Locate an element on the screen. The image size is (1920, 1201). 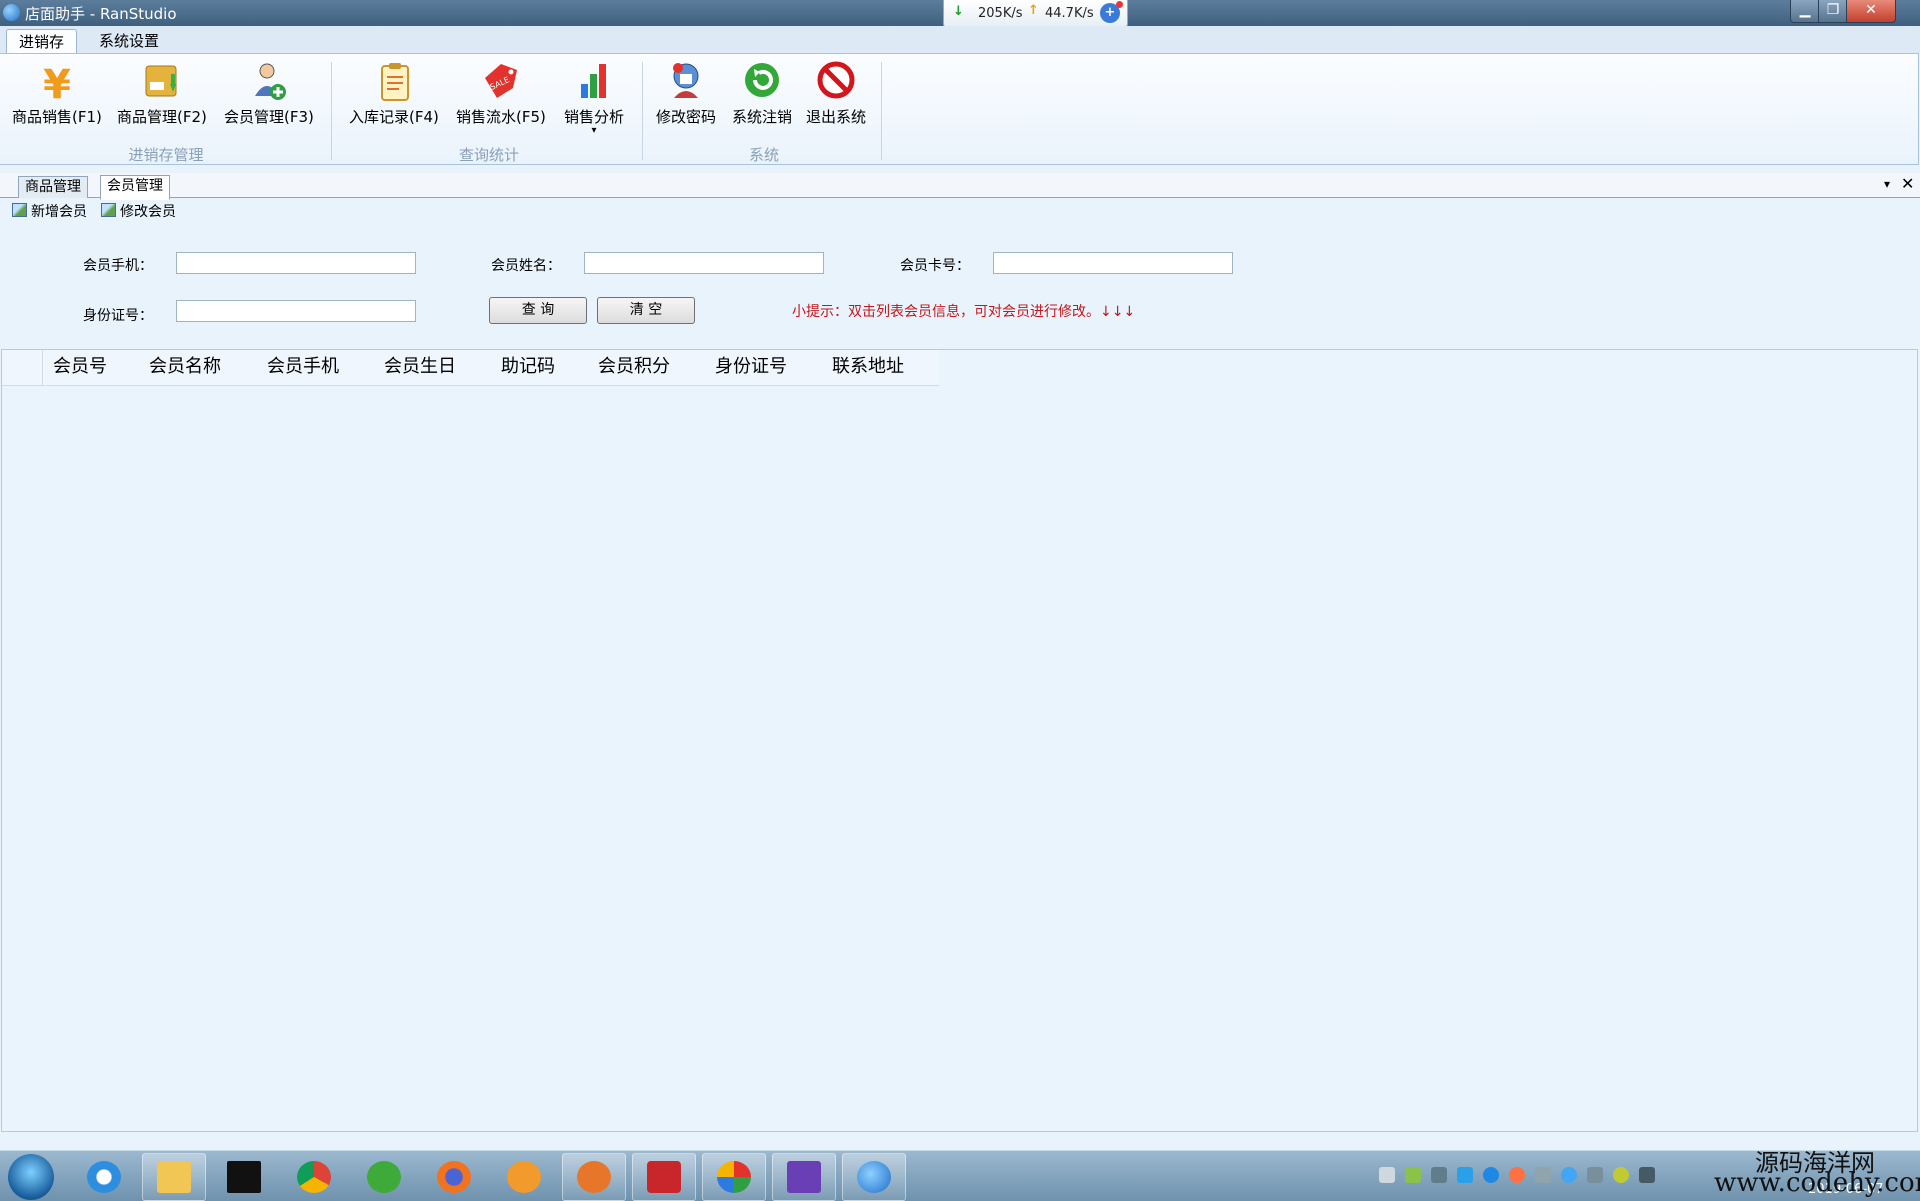
document-tab-strip: 商品管理 会员管理 ▾ ✕ is located at coordinates (960, 186).